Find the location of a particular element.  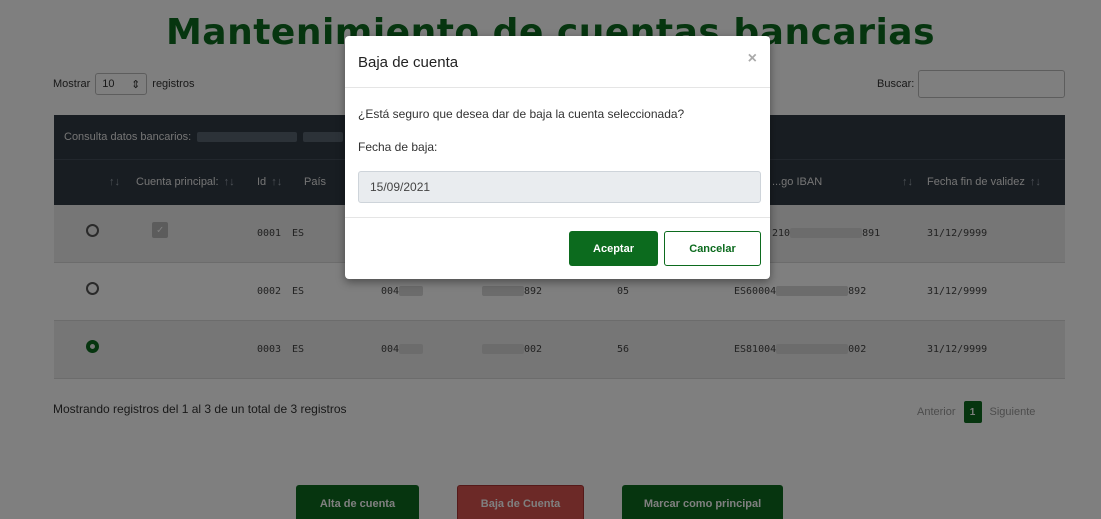

modal-header: Baja de cuenta × is located at coordinates (557, 62).